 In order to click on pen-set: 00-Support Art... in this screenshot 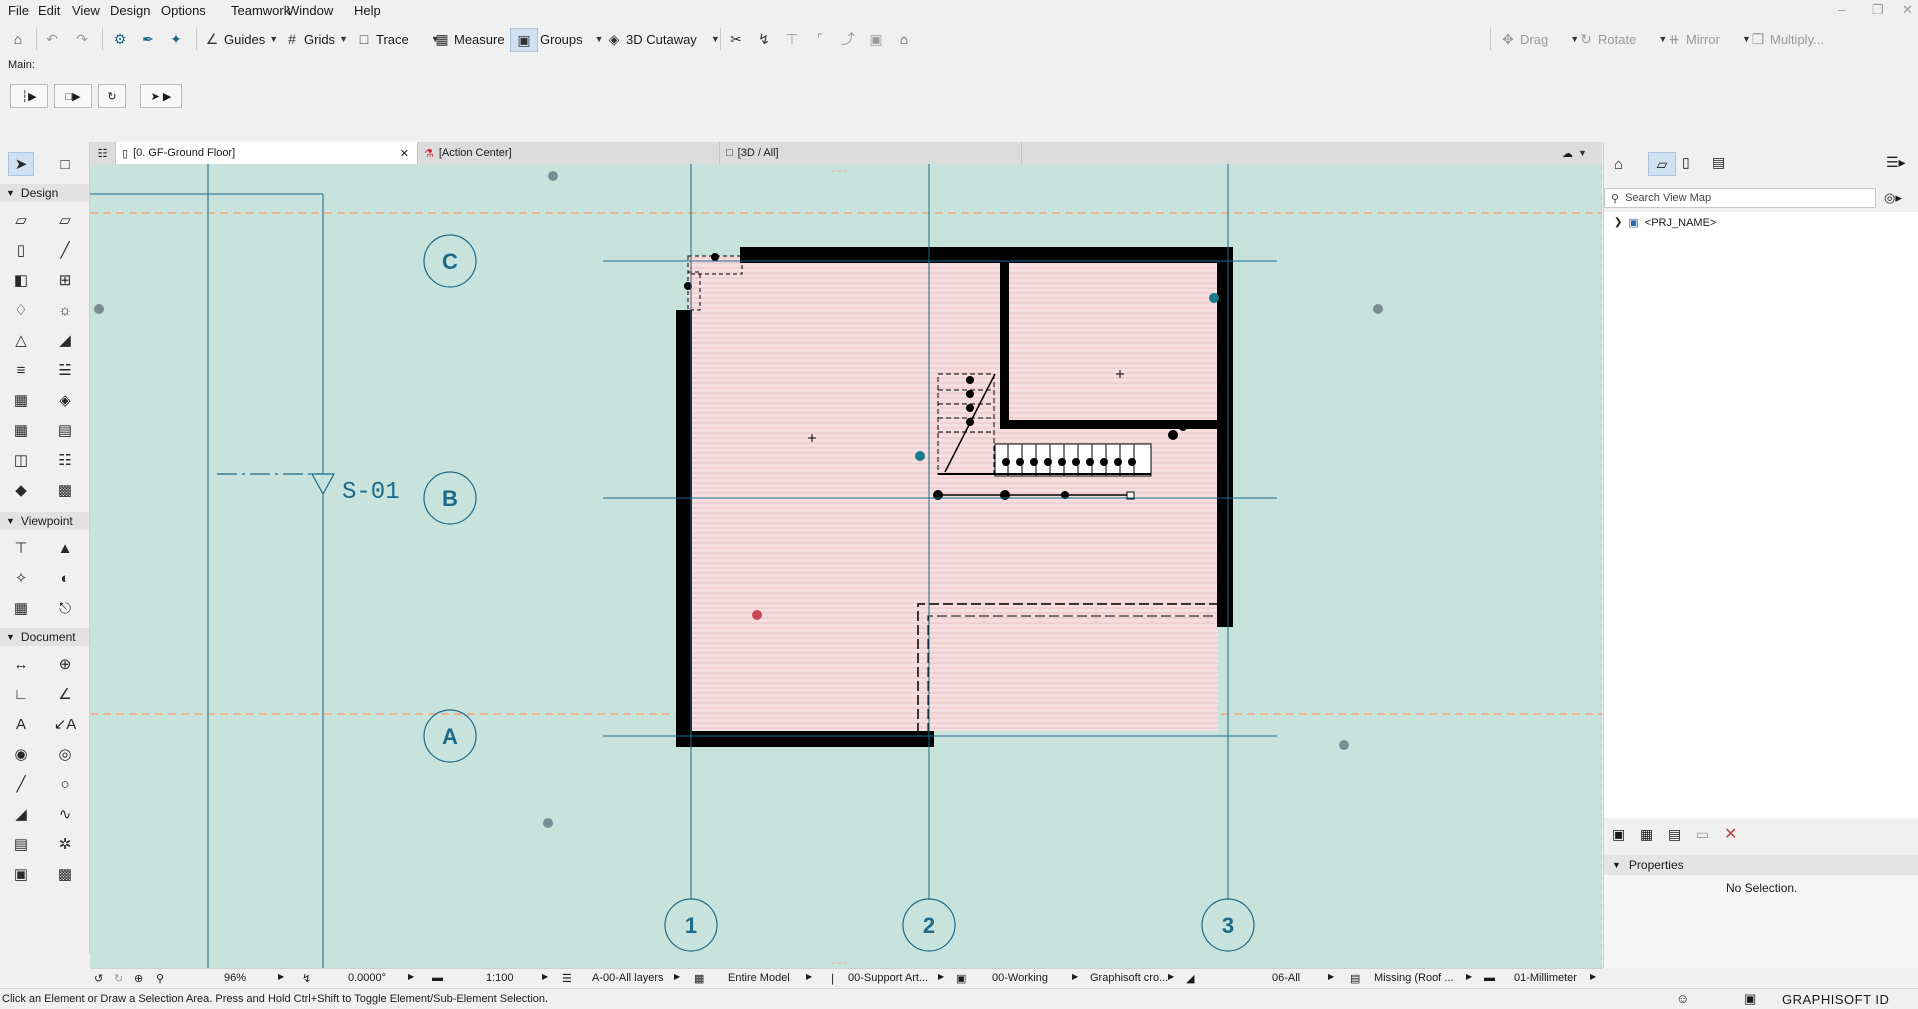, I will do `click(888, 978)`.